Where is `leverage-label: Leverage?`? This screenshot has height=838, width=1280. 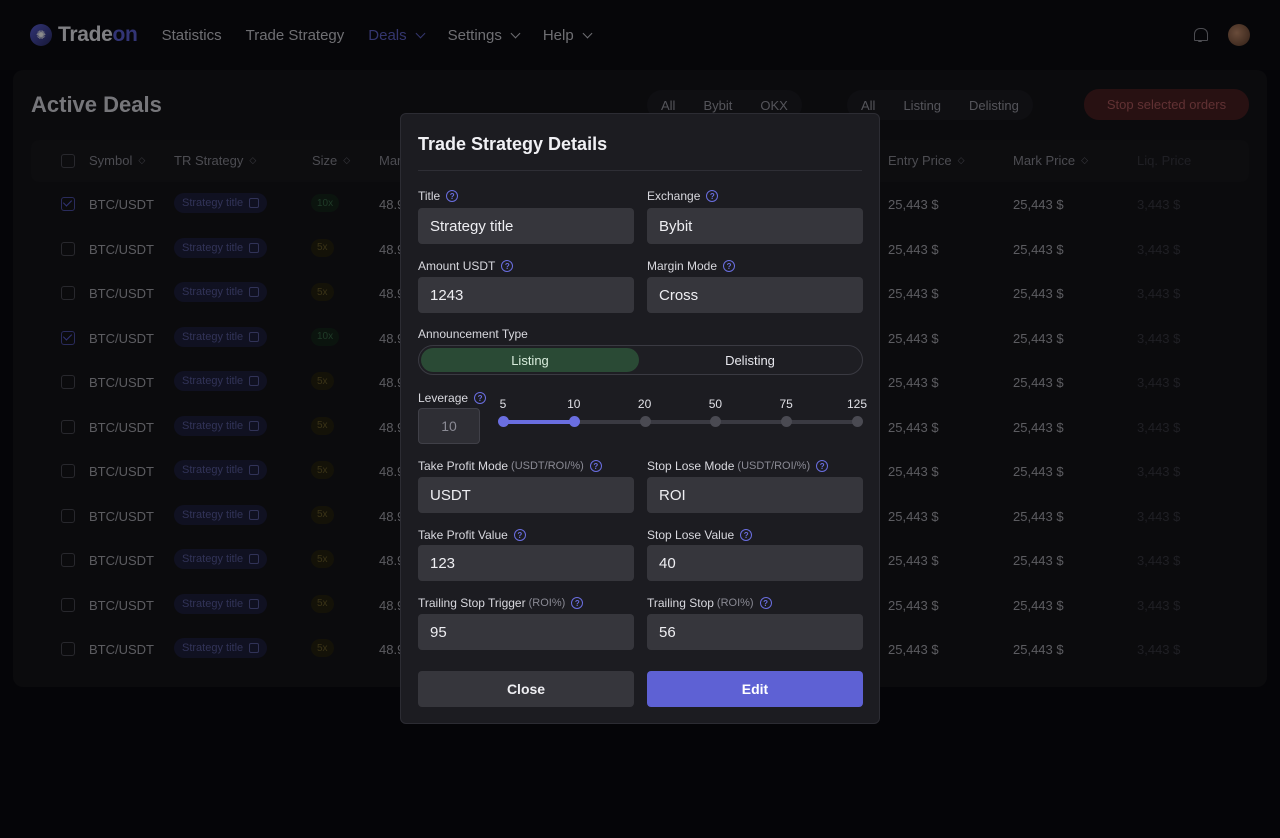 leverage-label: Leverage? is located at coordinates (452, 398).